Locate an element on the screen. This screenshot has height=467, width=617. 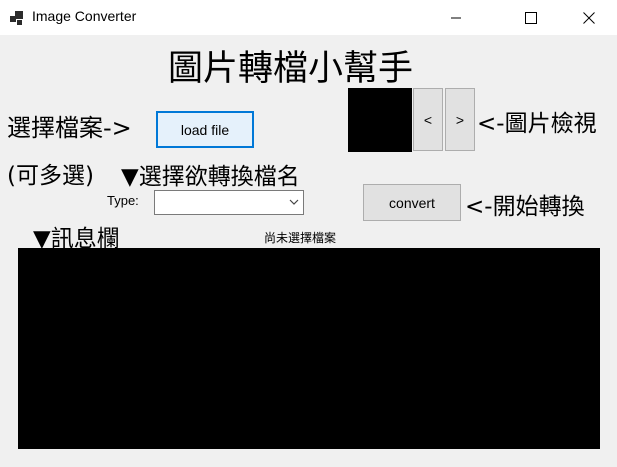
type-label: Type: is located at coordinates (123, 200).